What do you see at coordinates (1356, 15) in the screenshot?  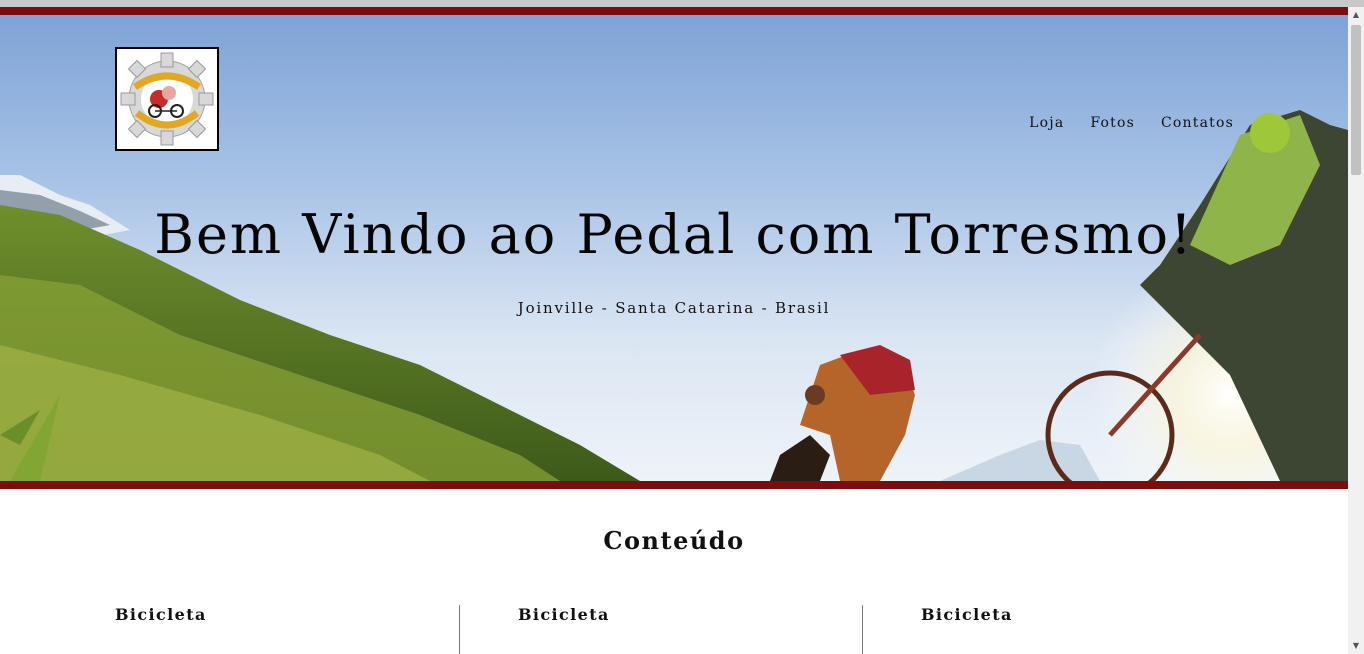 I see `scroll-up-arrow-icon: ▲` at bounding box center [1356, 15].